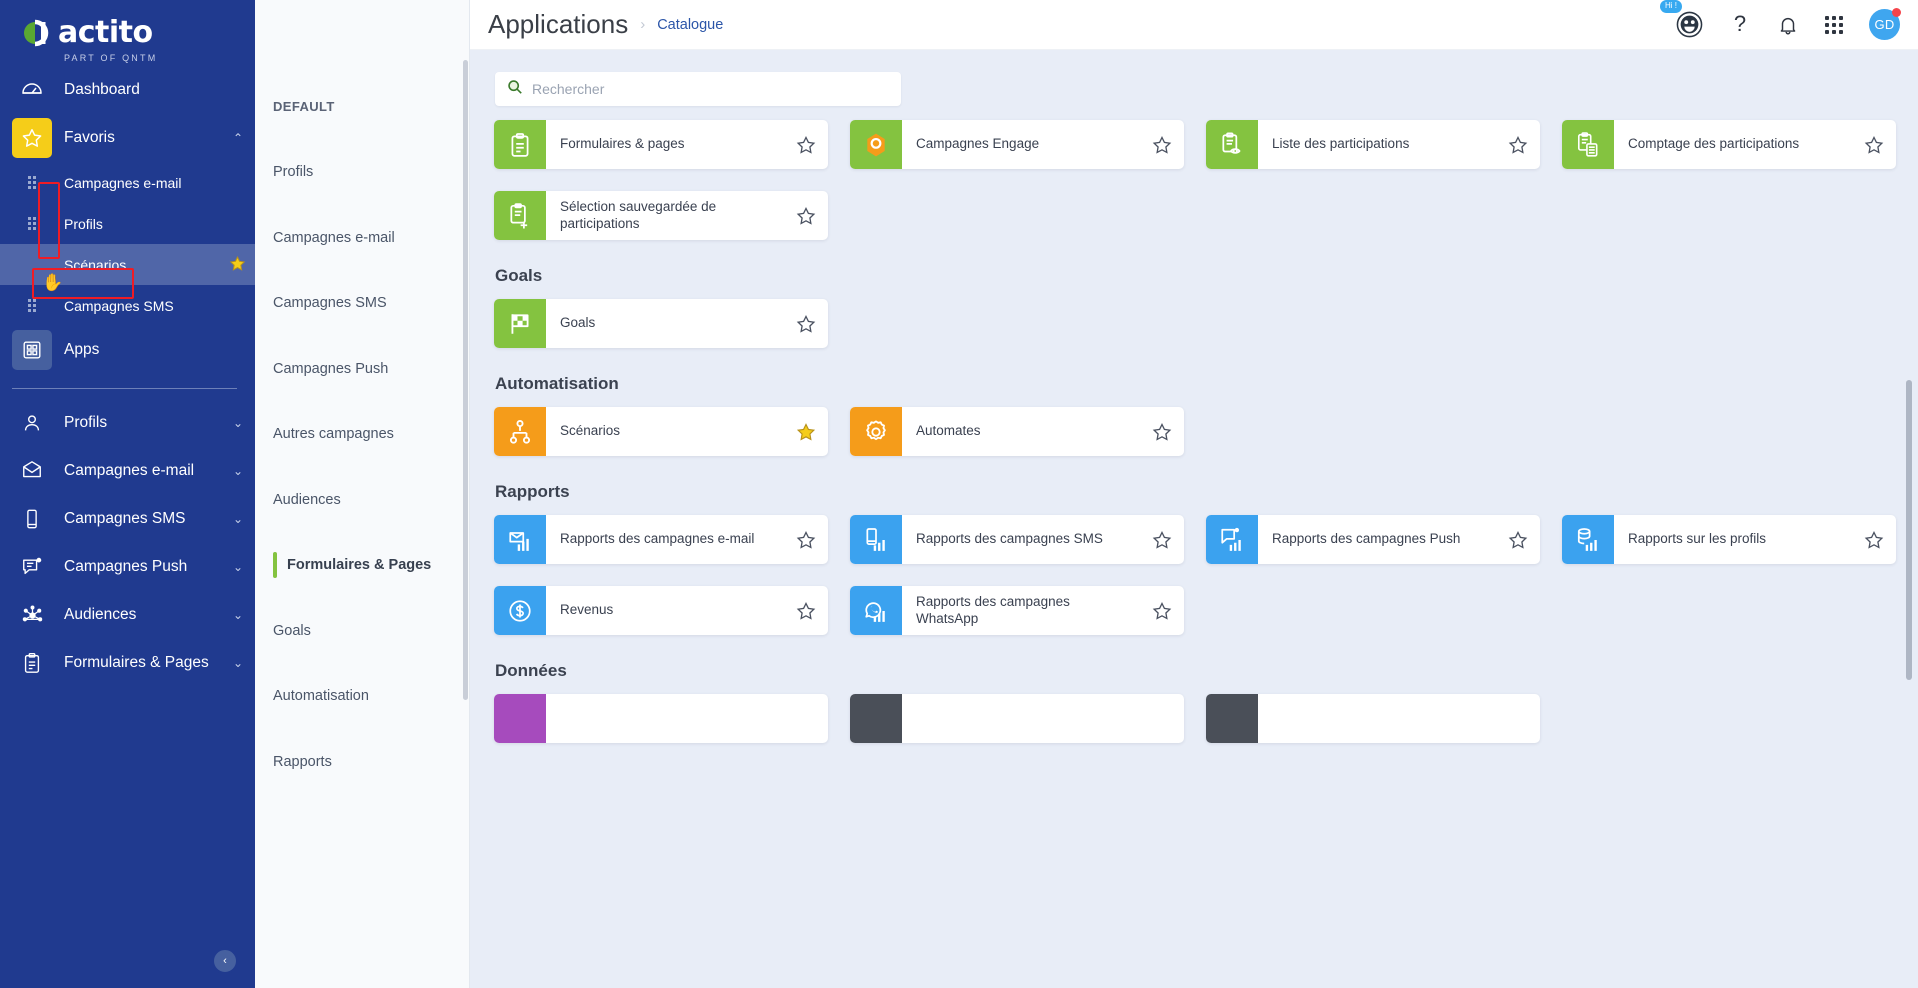  What do you see at coordinates (531, 670) in the screenshot?
I see `section-title-donnees: Données` at bounding box center [531, 670].